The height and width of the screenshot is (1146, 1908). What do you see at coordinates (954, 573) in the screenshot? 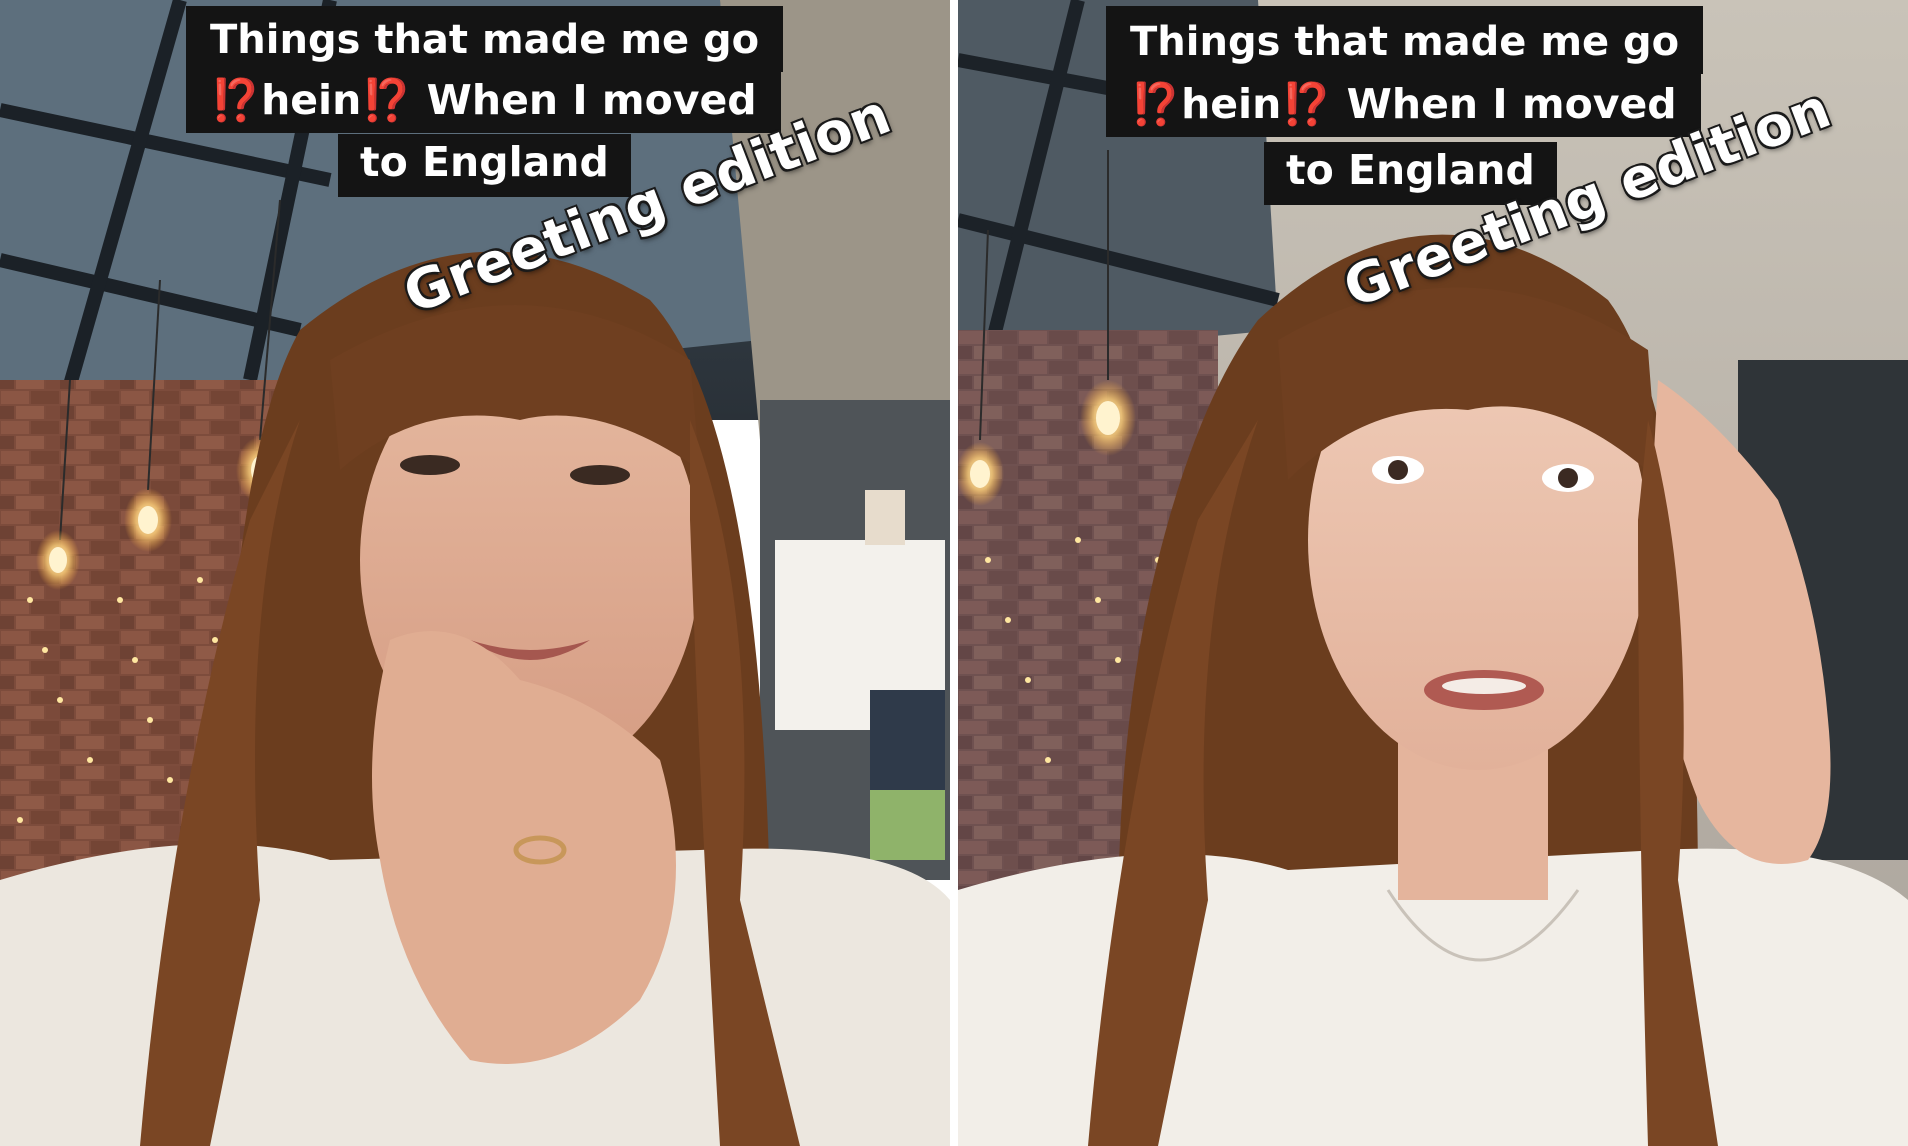
I see `panel-divider` at bounding box center [954, 573].